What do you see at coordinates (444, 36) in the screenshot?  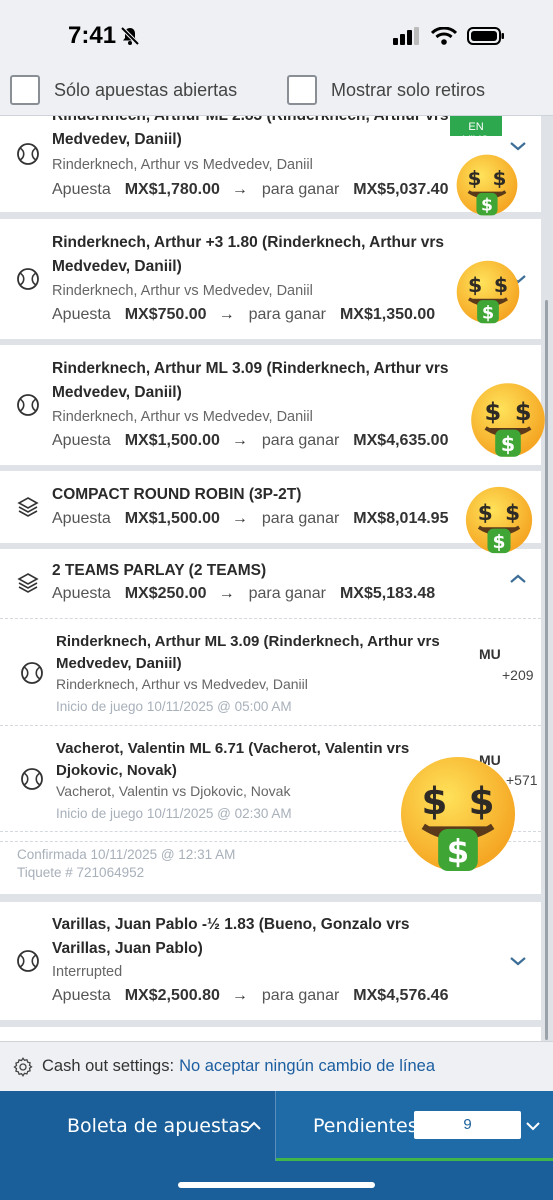 I see `wifi-icon` at bounding box center [444, 36].